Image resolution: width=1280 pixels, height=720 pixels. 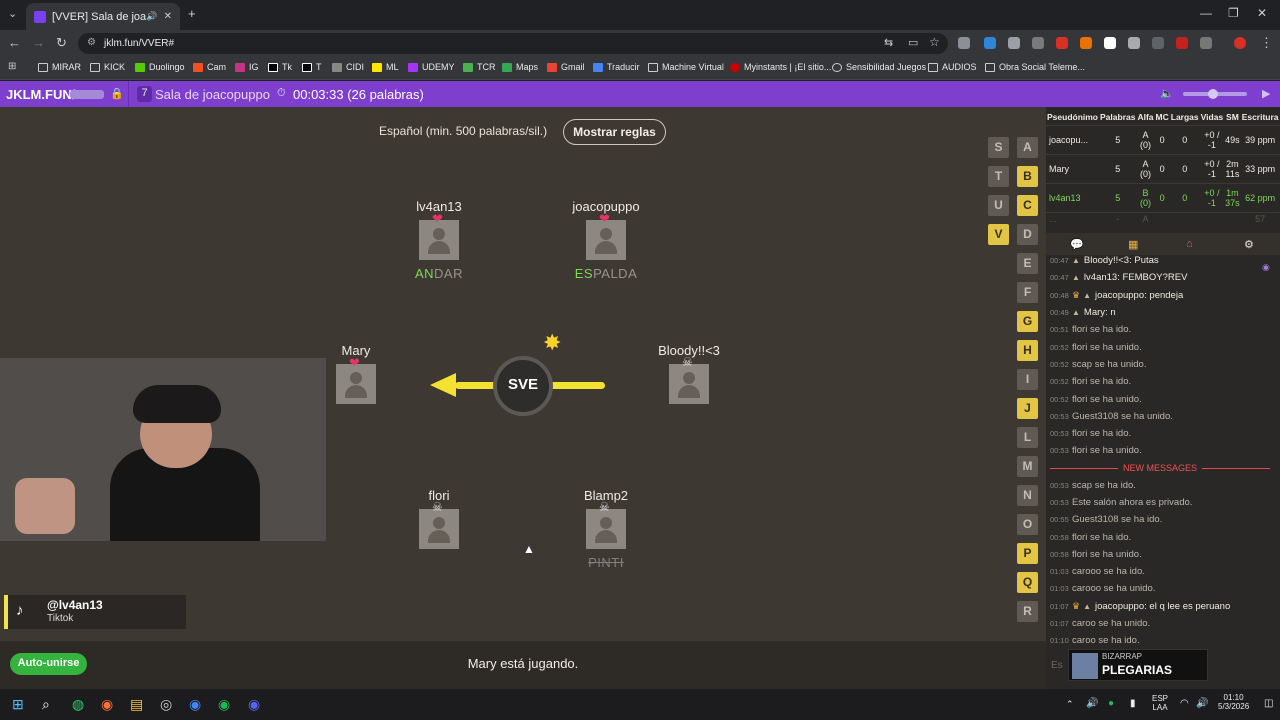 What do you see at coordinates (224, 704) in the screenshot?
I see `spotify-icon: ◉` at bounding box center [224, 704].